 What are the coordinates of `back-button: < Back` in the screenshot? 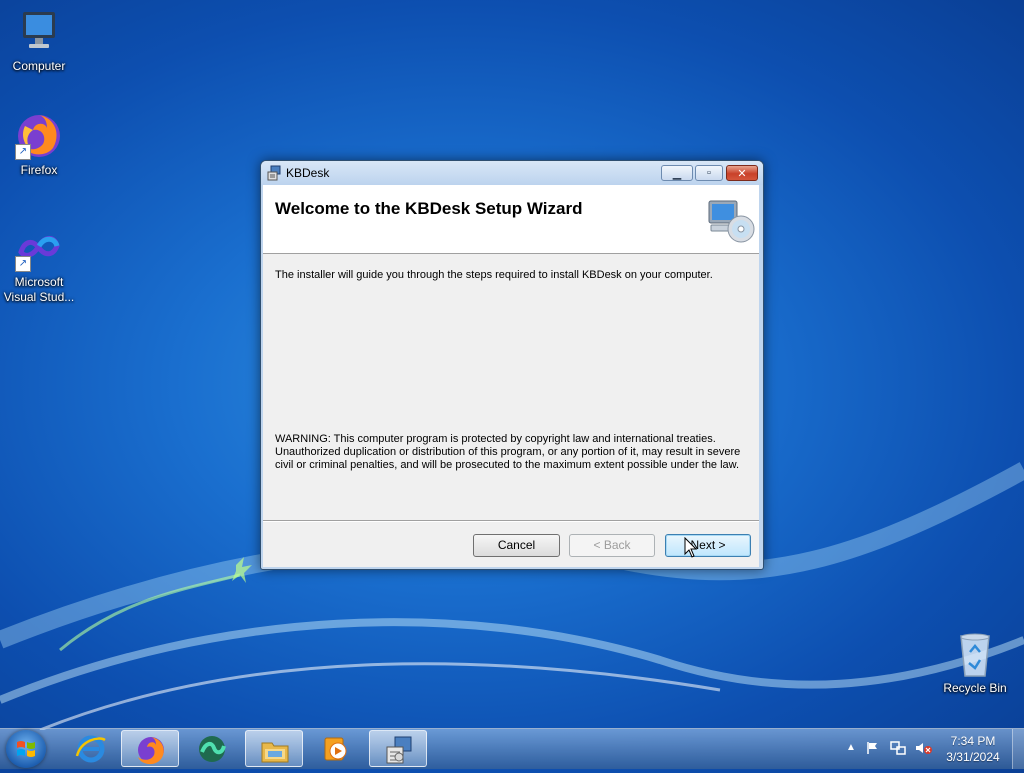 It's located at (612, 545).